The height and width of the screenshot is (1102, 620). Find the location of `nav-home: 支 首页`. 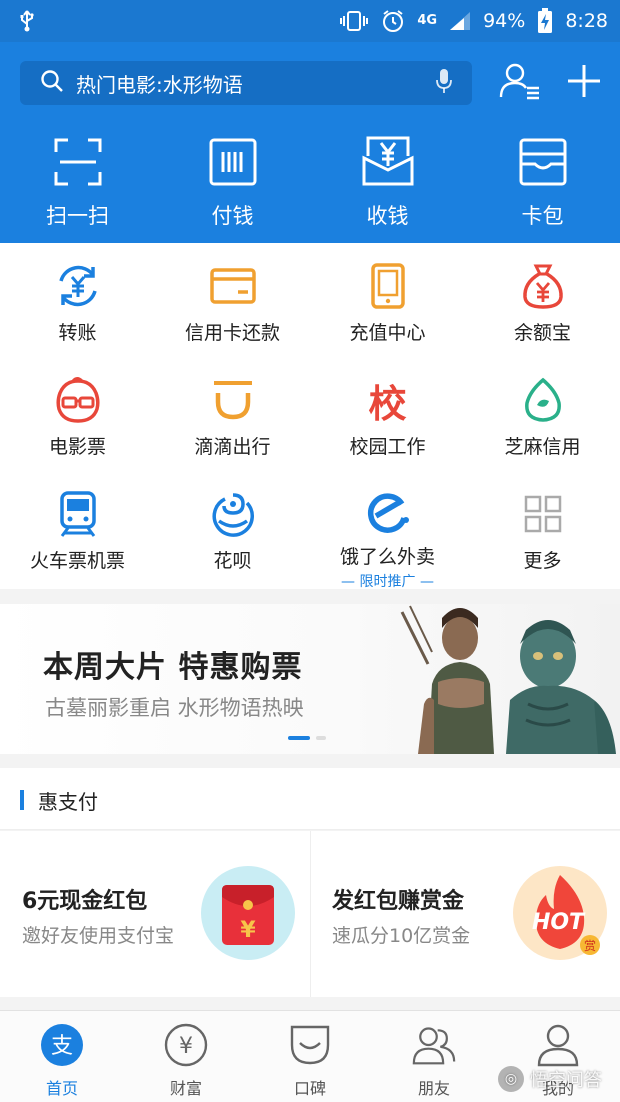

nav-home: 支 首页 is located at coordinates (62, 1056).